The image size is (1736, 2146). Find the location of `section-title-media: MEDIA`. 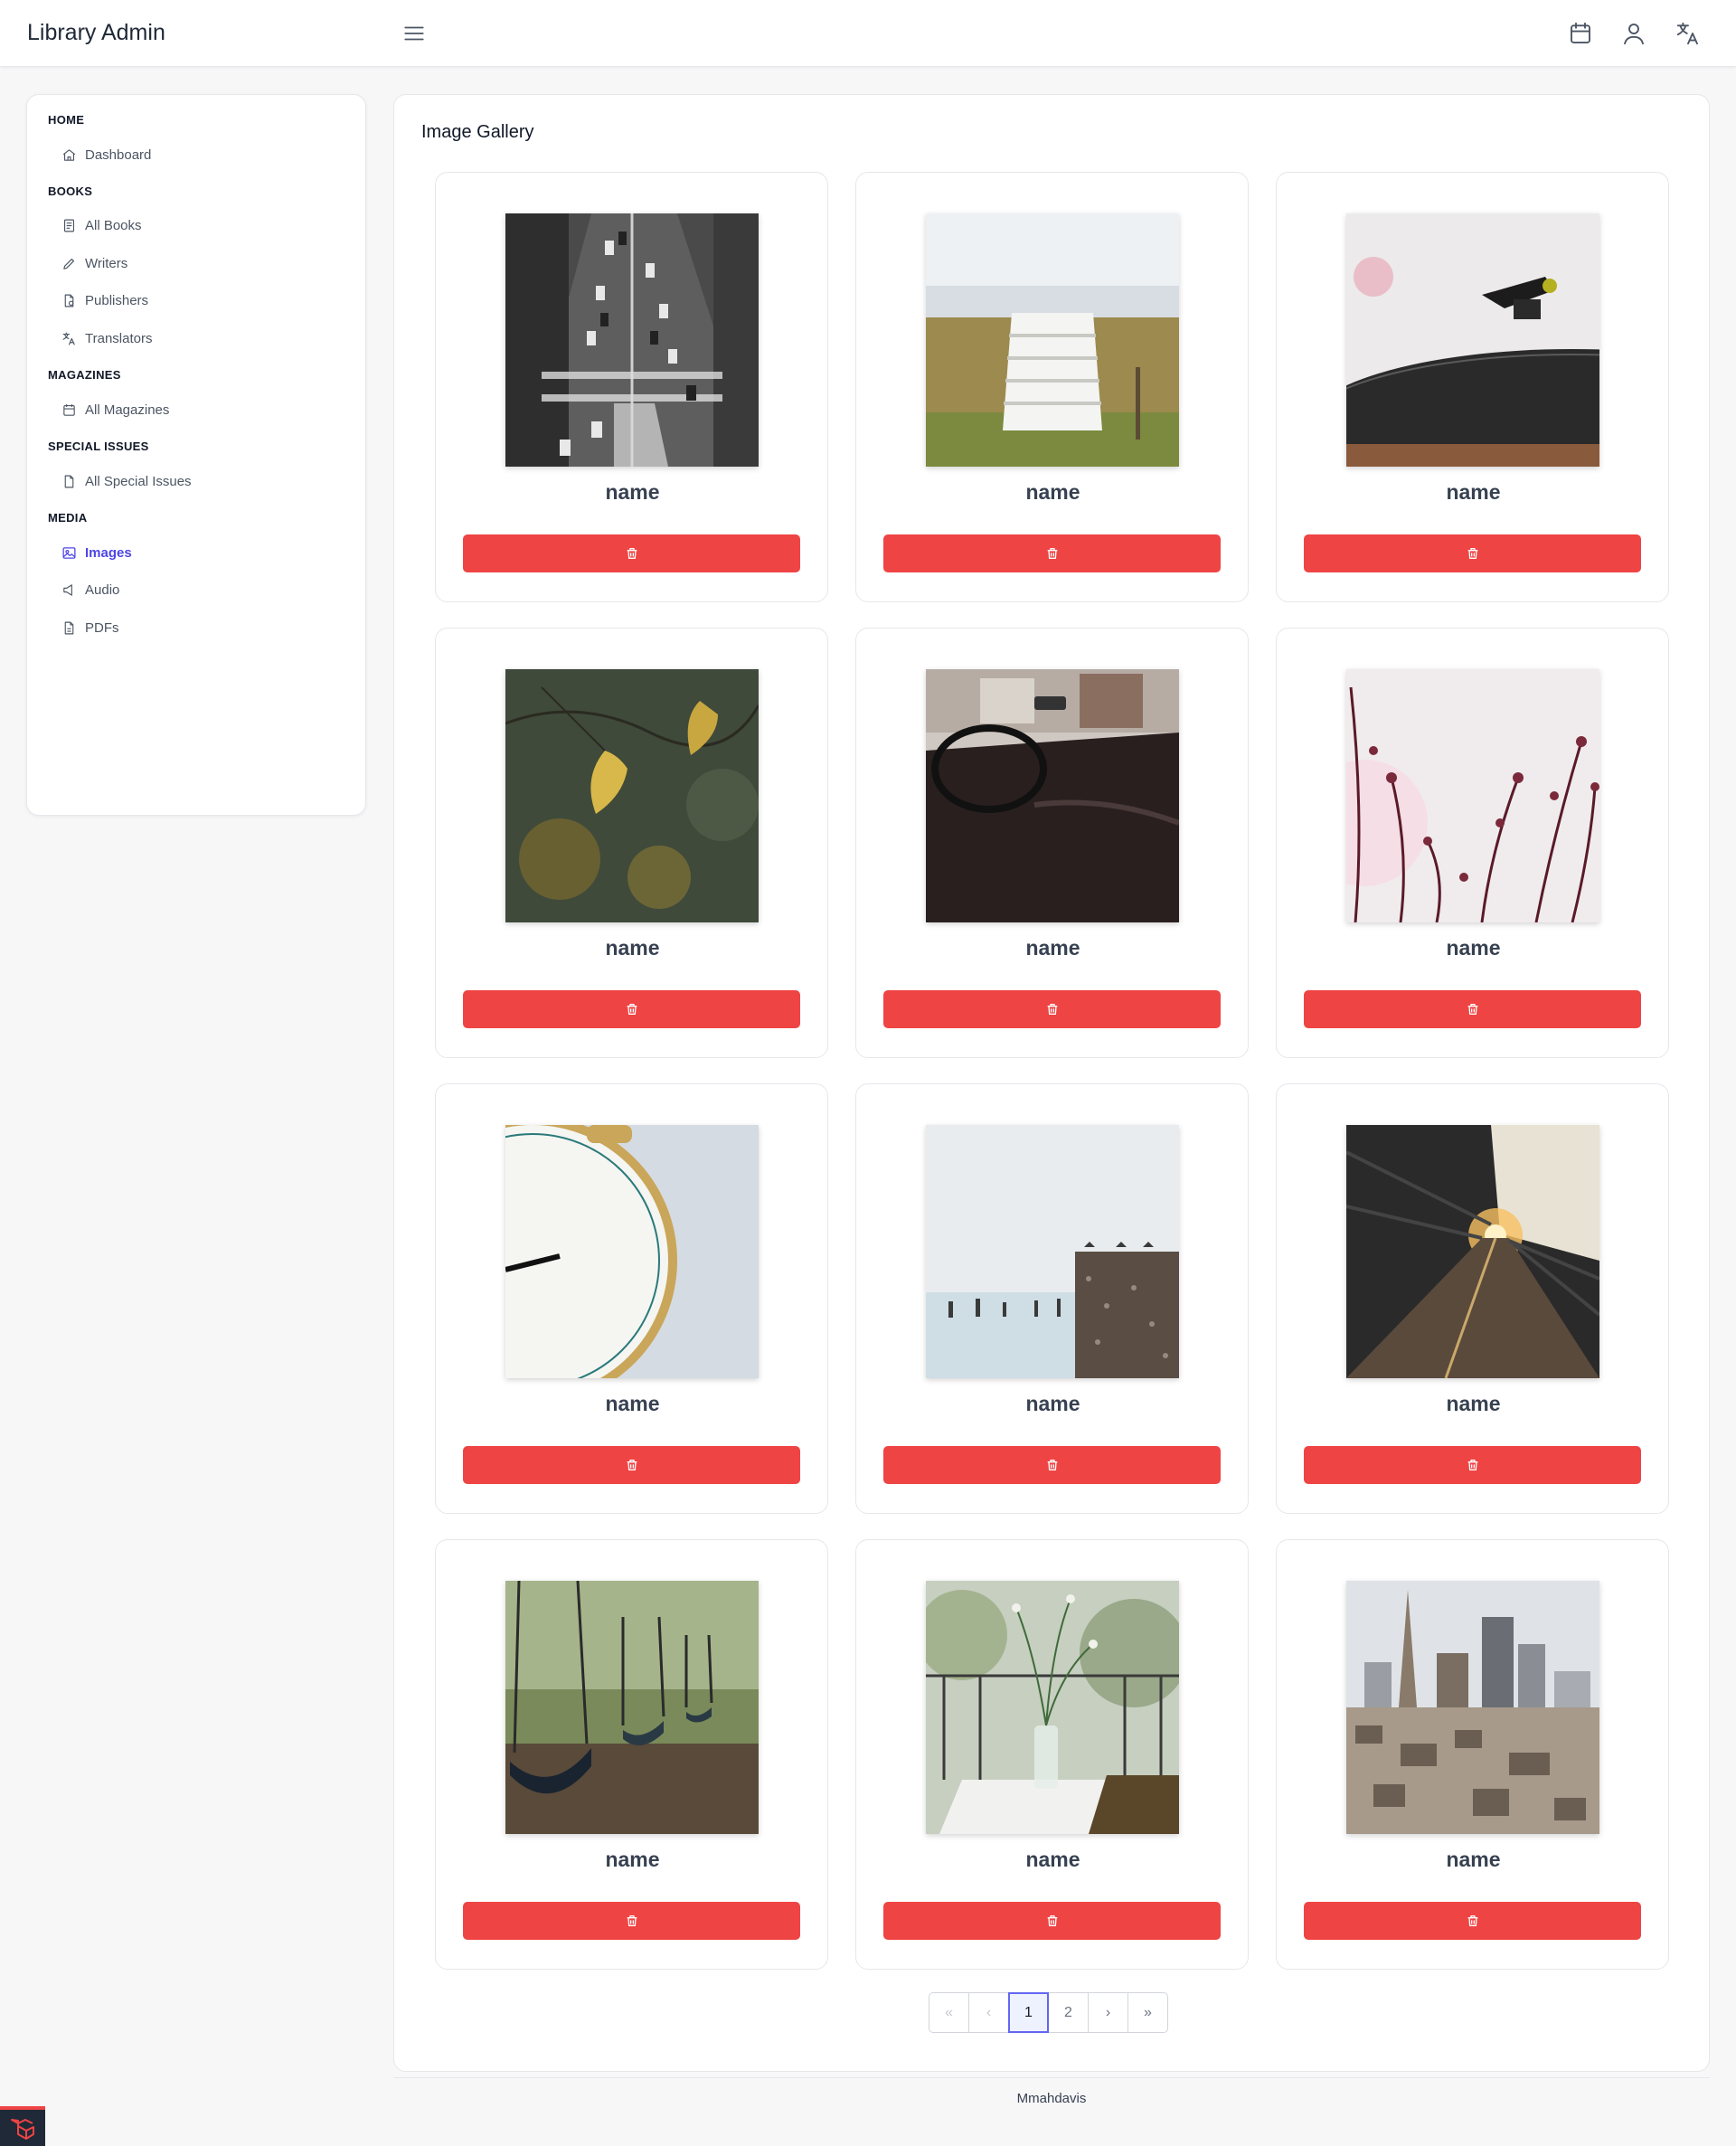

section-title-media: MEDIA is located at coordinates (68, 518).